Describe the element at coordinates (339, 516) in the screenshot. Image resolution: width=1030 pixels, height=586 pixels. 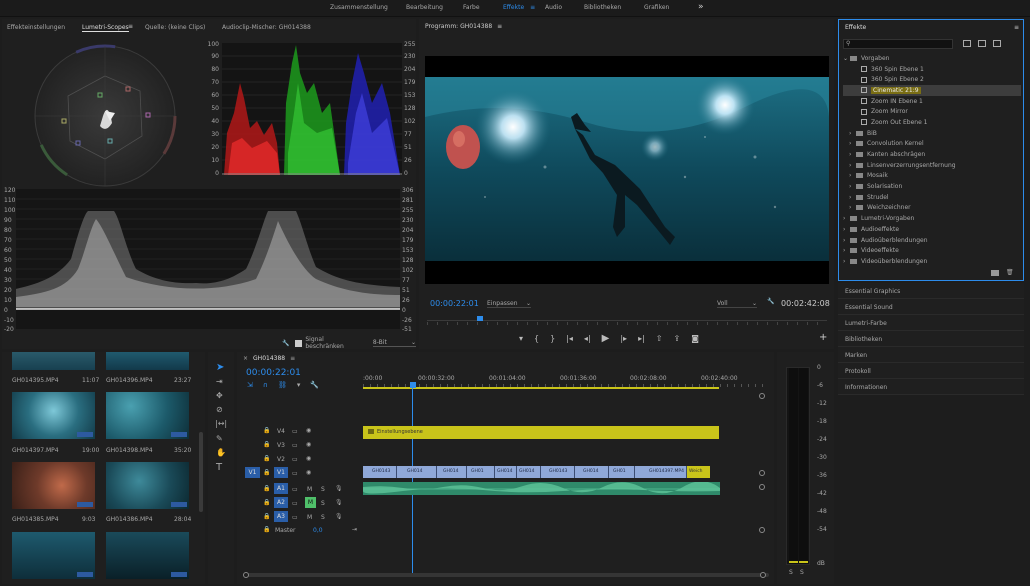
I see `microphone-icon: 🎙` at that location.